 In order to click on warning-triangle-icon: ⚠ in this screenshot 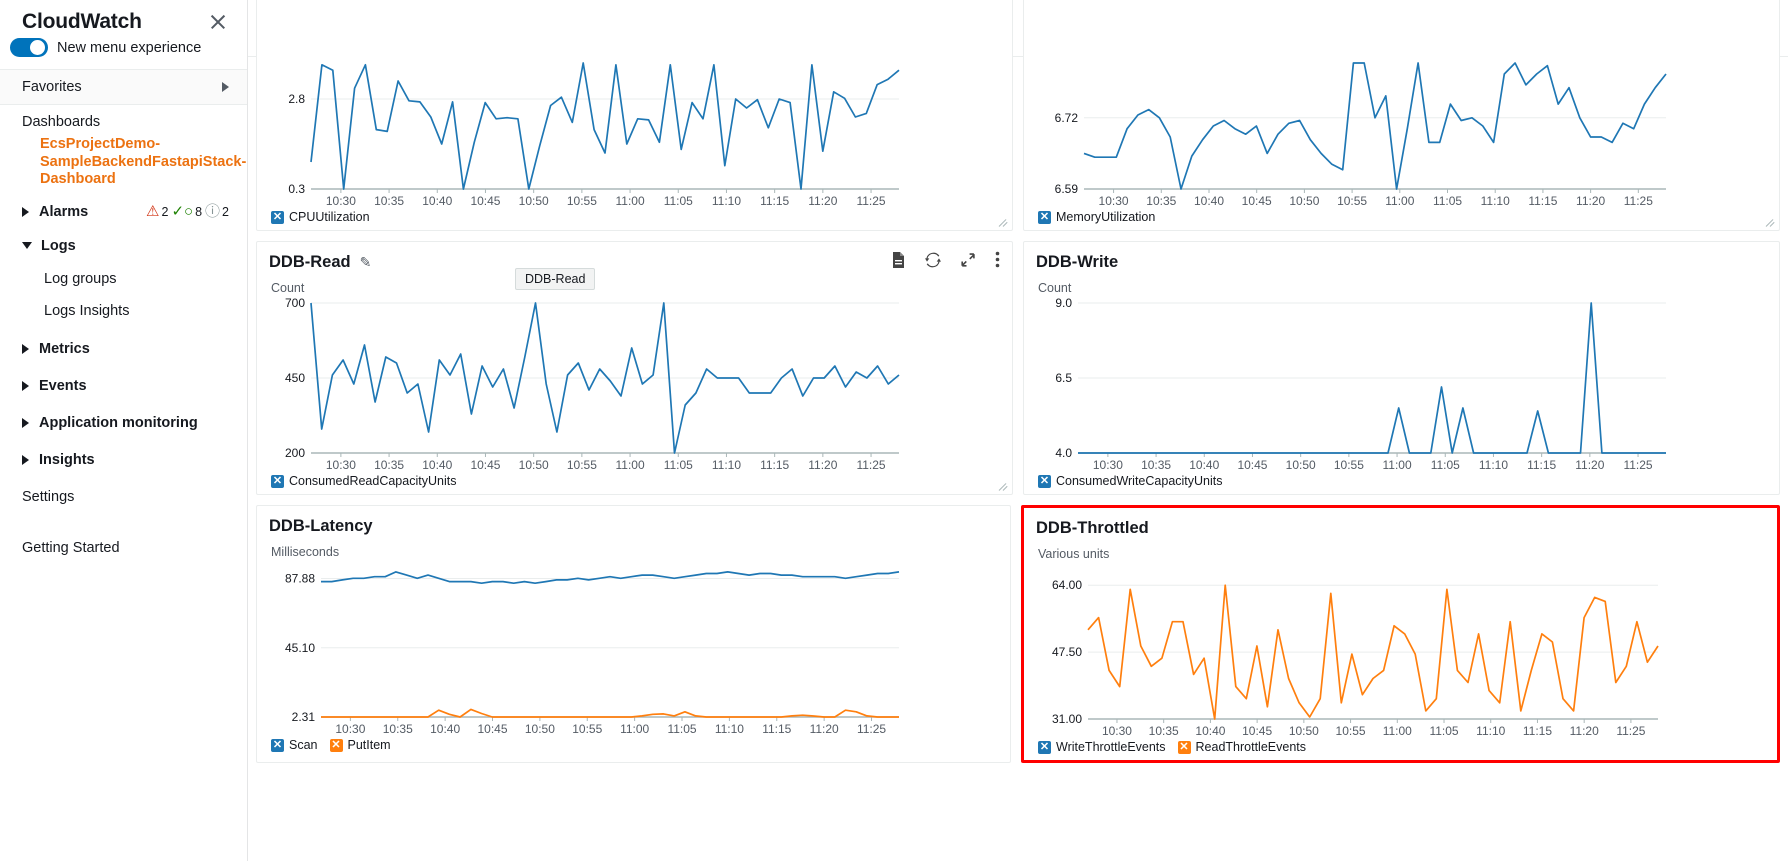, I will do `click(153, 211)`.